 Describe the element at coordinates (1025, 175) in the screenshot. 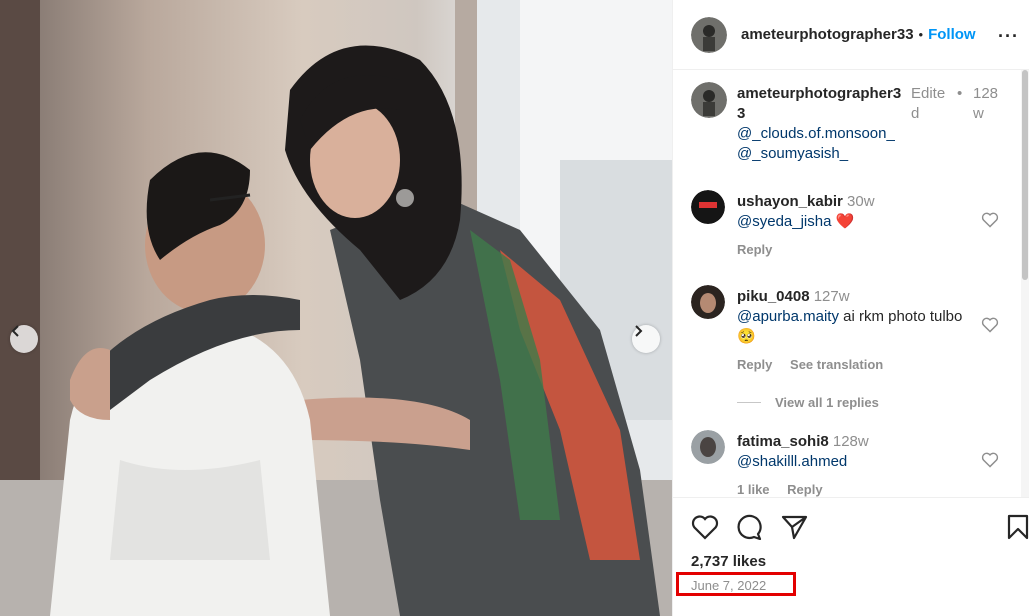

I see `scrollbar-thumb` at that location.